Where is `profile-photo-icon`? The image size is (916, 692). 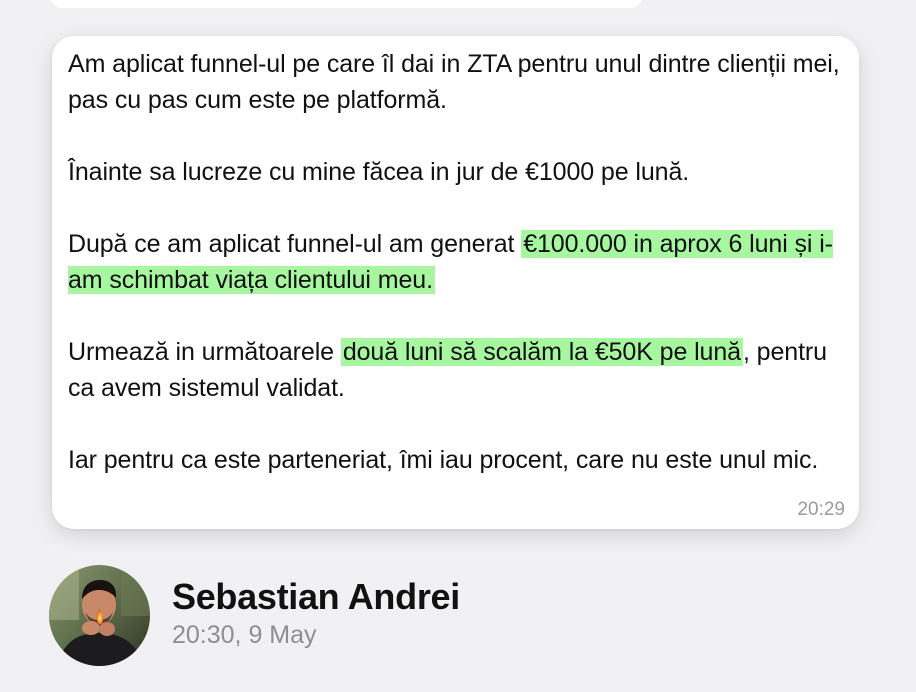 profile-photo-icon is located at coordinates (99, 615).